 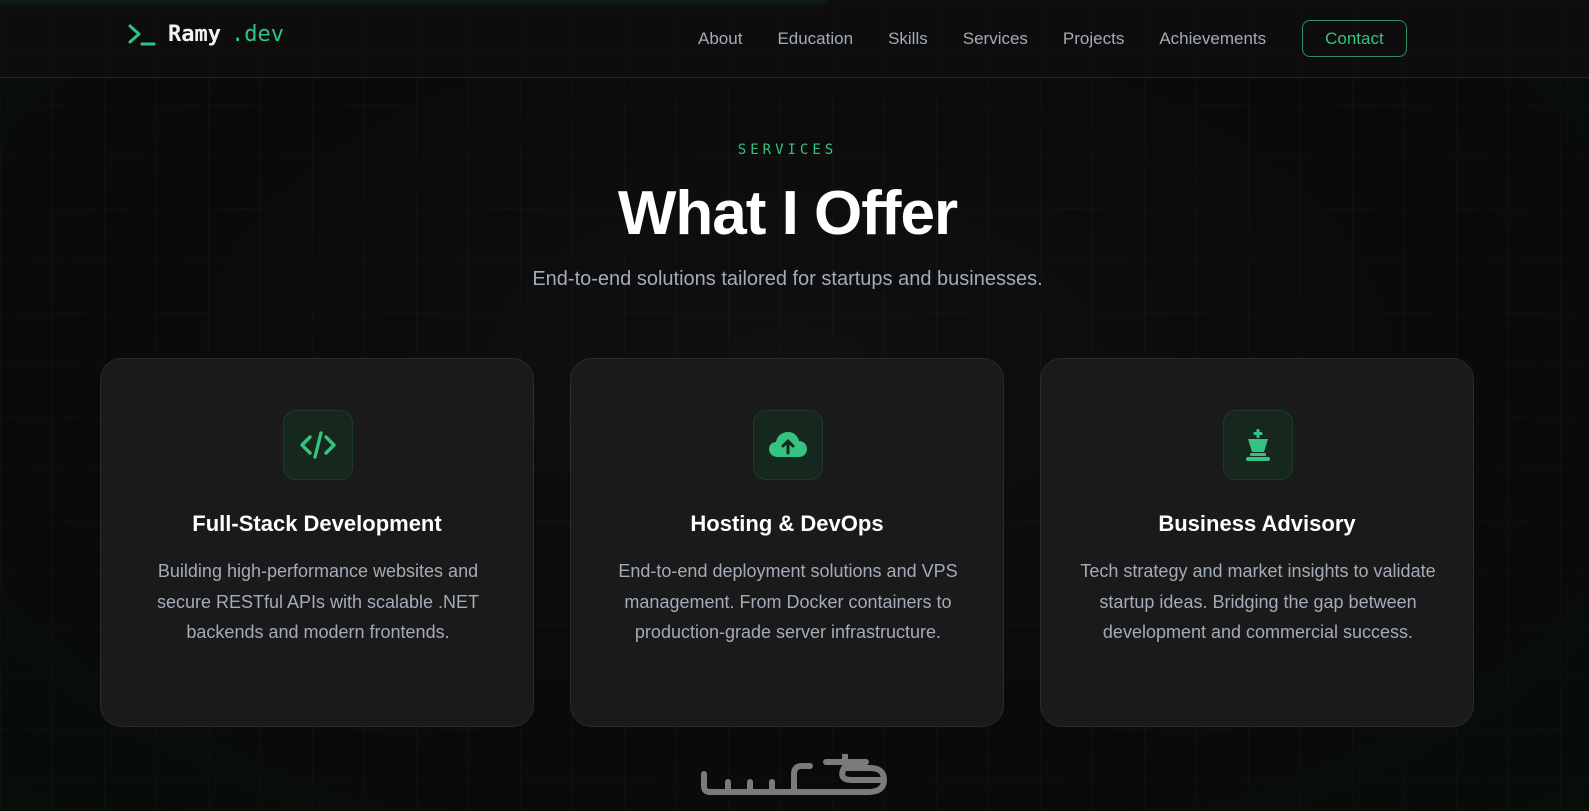 I want to click on nav-link-services: Services, so click(x=995, y=39).